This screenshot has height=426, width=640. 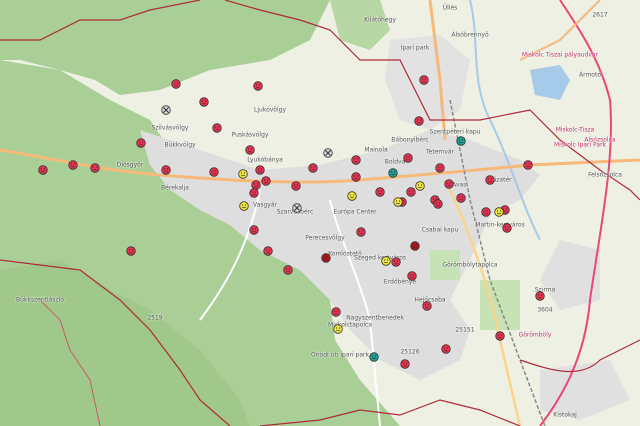 I want to click on map-label: 3604, so click(x=545, y=310).